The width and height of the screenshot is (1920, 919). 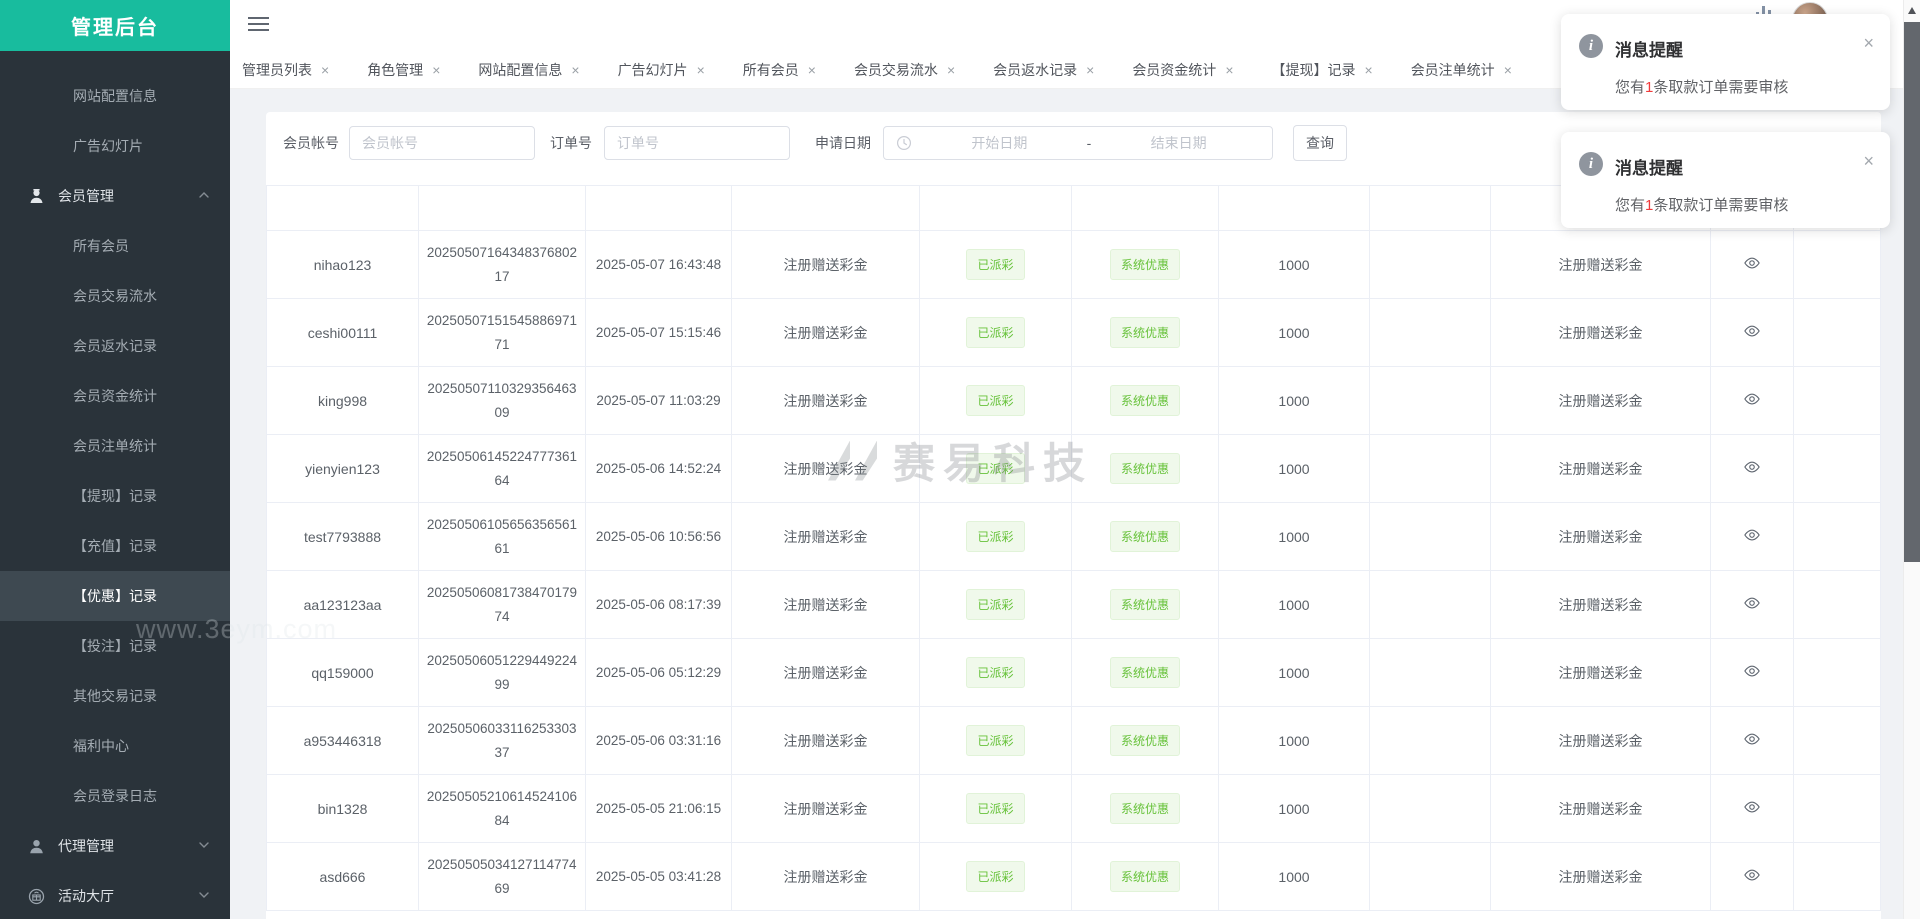 I want to click on notification-toast: i 消息提醒 × 您有1条取款订单需要审核, so click(x=1725, y=62).